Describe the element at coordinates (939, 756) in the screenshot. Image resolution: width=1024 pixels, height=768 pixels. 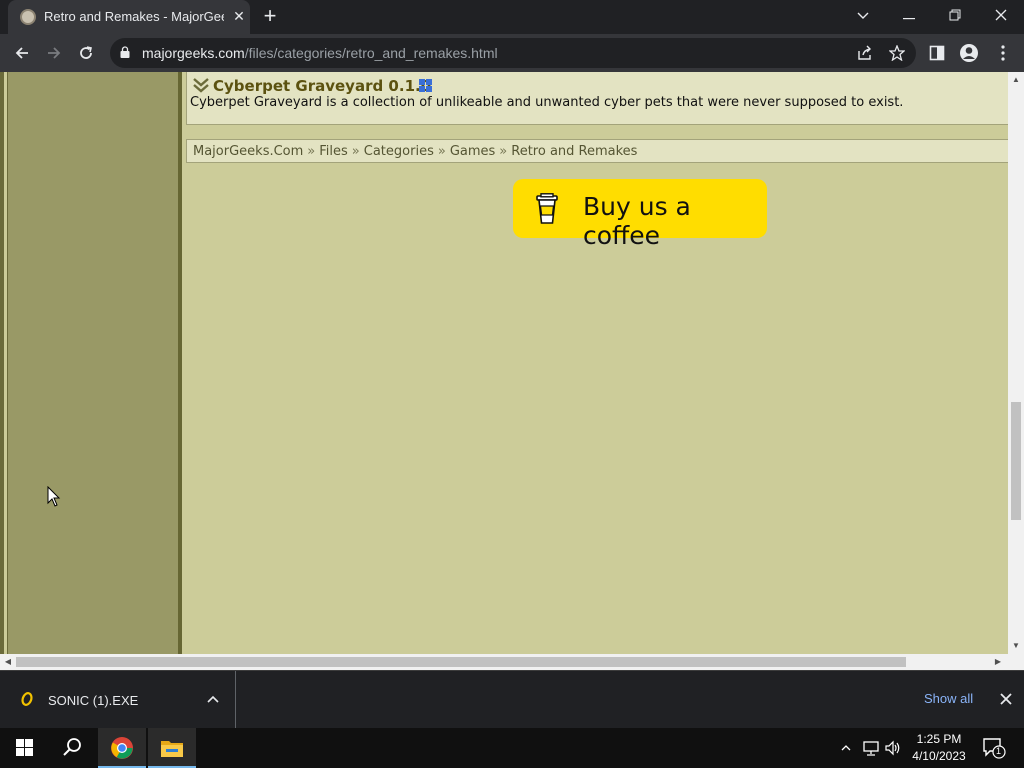
I see `clock-date: 4/10/2023` at that location.